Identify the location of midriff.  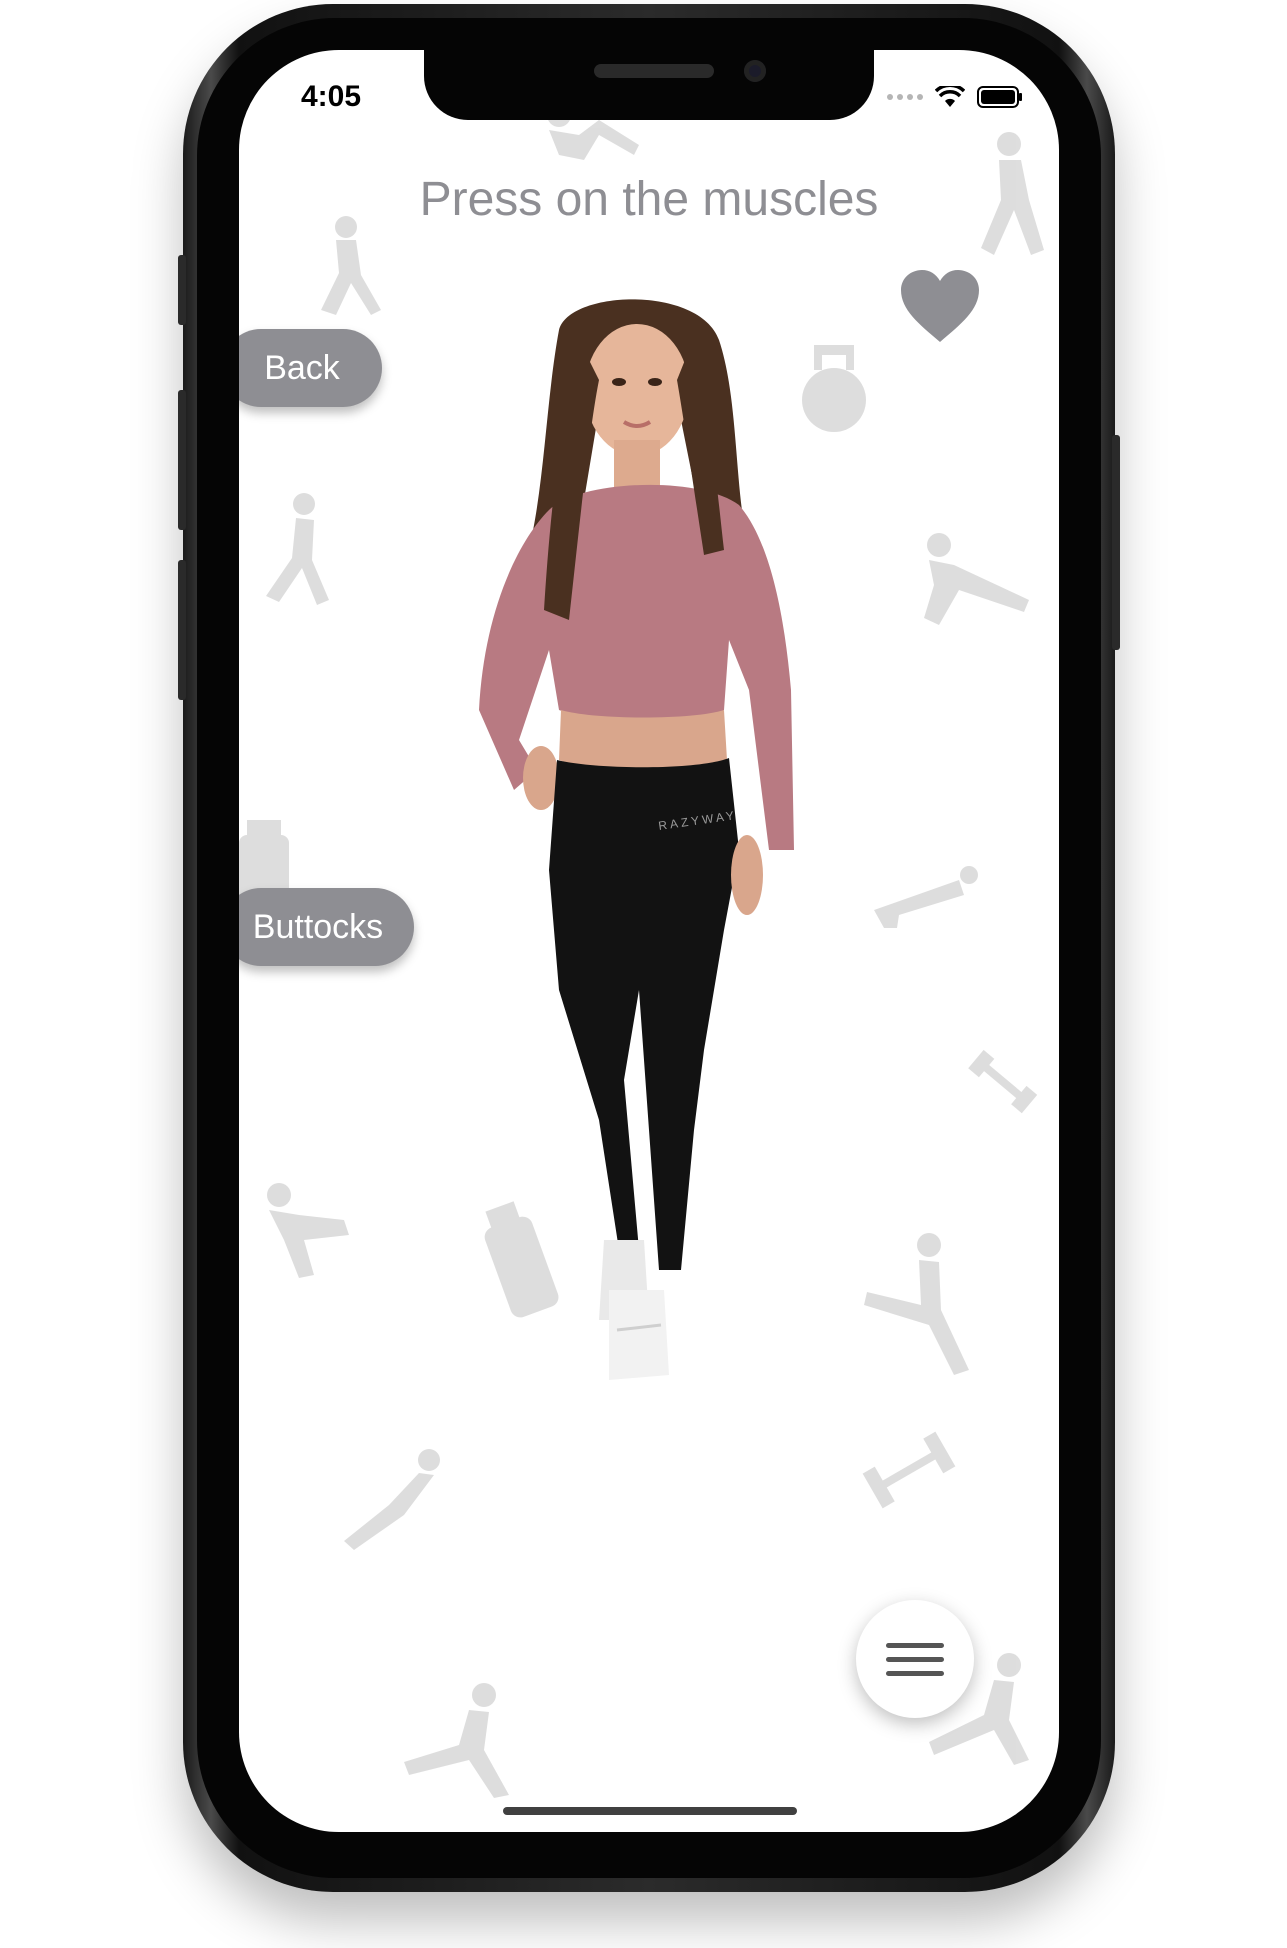
(643, 739).